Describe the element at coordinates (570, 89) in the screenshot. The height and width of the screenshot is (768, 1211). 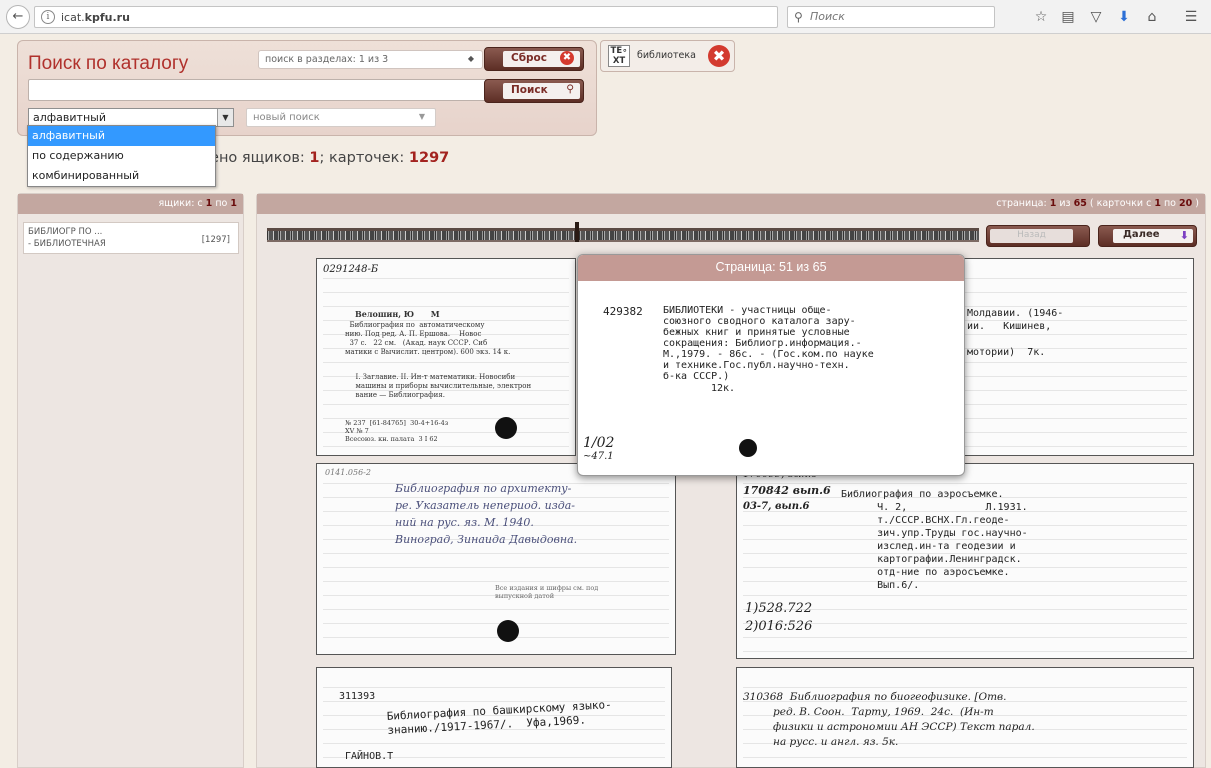
I see `magnifier-icon: ⚲` at that location.